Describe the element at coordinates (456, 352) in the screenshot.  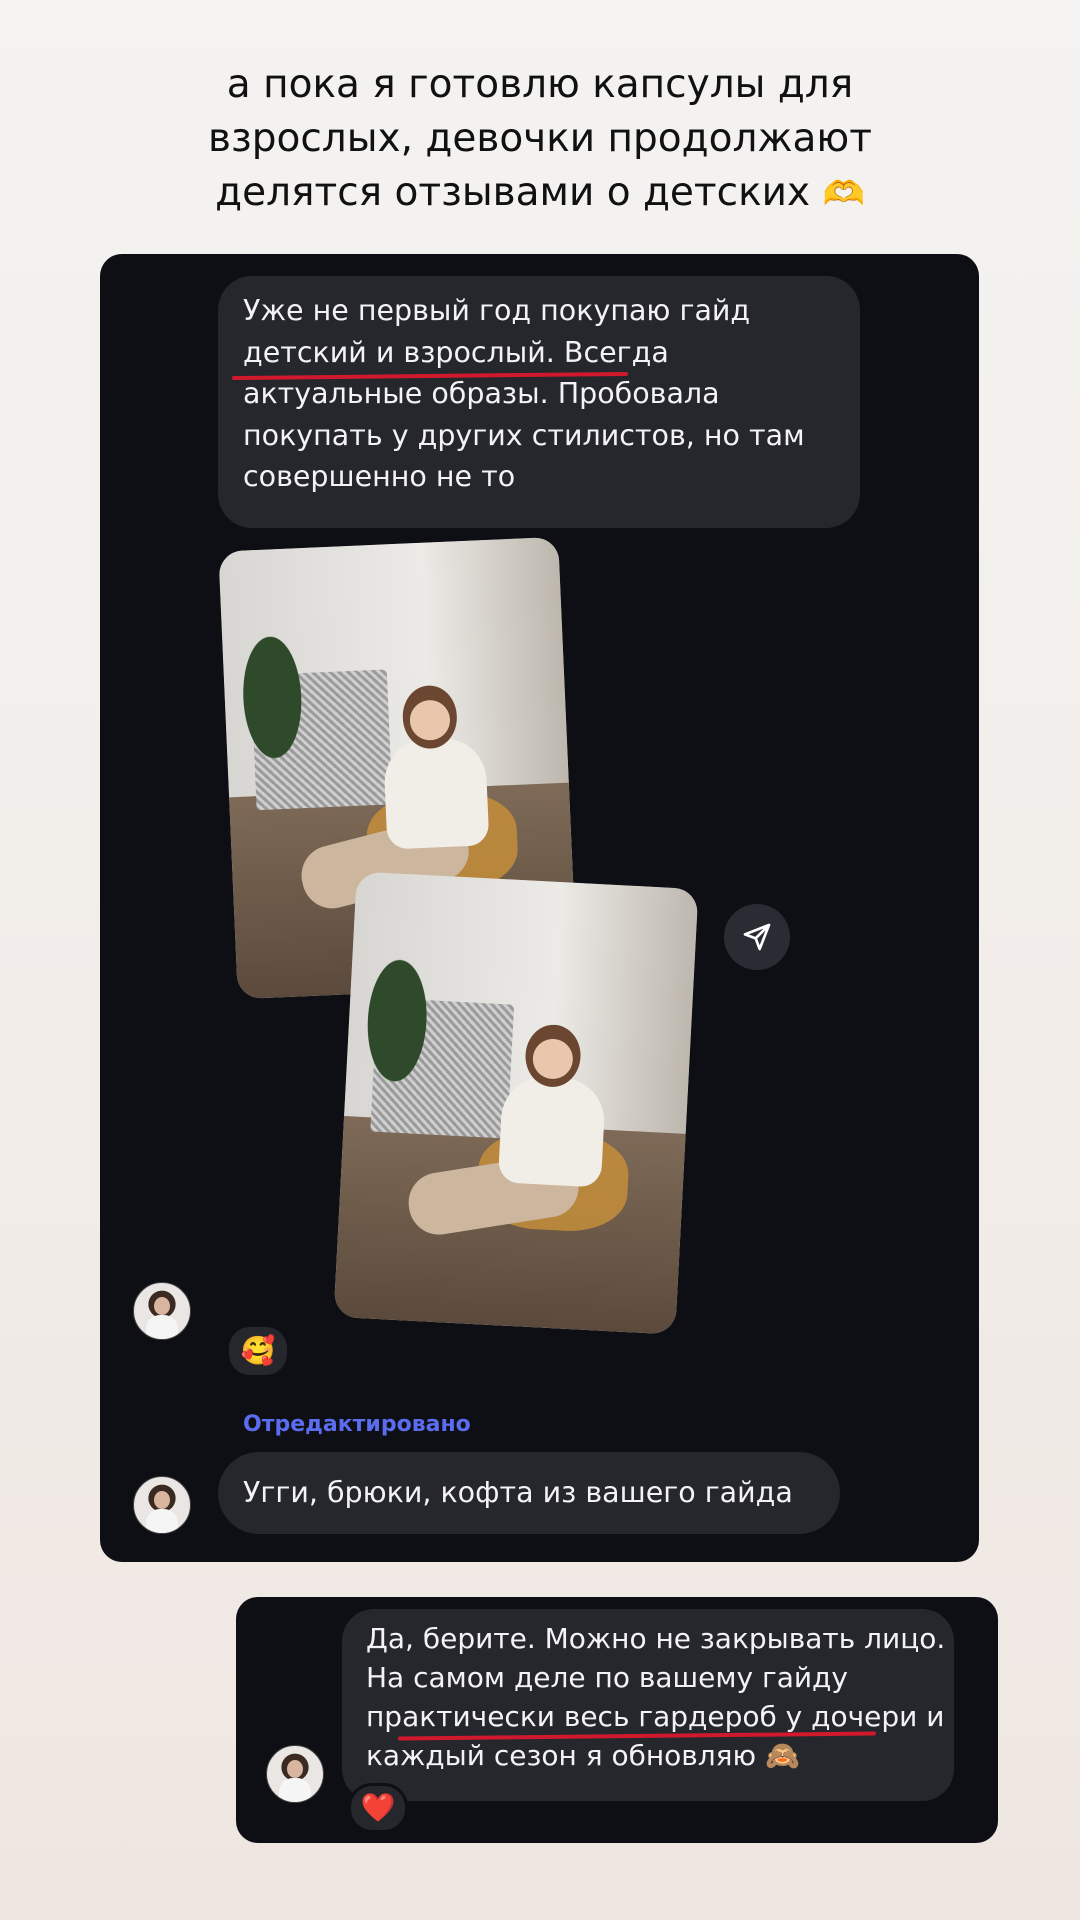
I see `message-line: детский и взрослый. Всегда` at that location.